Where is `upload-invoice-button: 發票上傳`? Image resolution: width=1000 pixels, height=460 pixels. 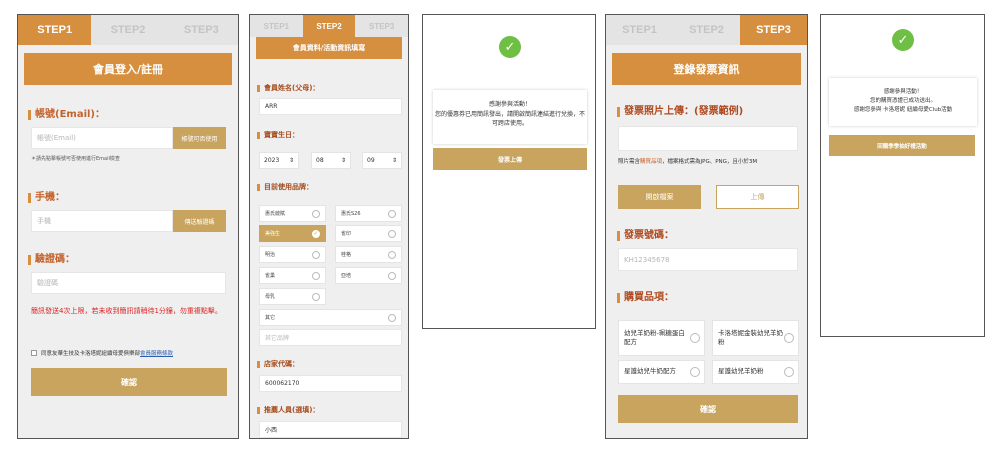 upload-invoice-button: 發票上傳 is located at coordinates (510, 159).